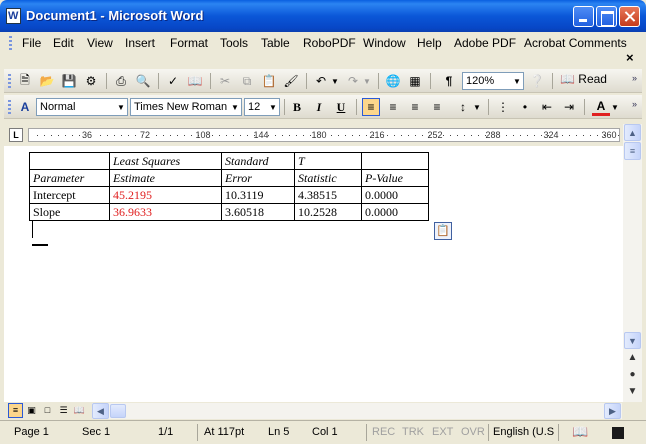 This screenshot has width=646, height=444. Describe the element at coordinates (121, 107) in the screenshot. I see `style-dropdown-icon: ▼` at that location.